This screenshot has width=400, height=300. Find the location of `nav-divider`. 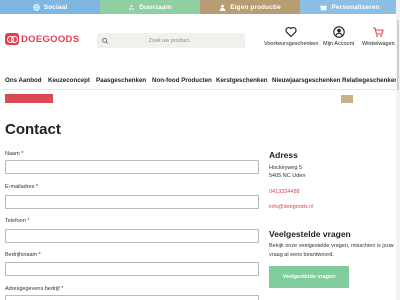

nav-divider is located at coordinates (200, 89).